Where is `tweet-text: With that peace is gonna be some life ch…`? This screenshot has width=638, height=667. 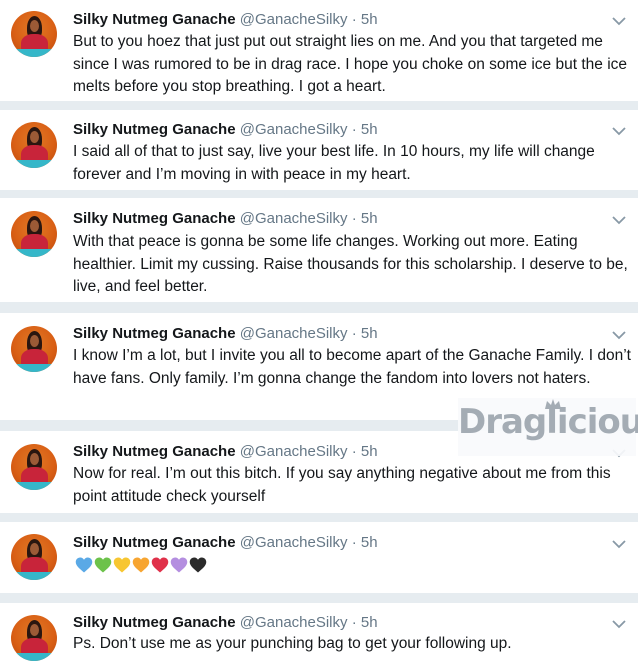
tweet-text: With that peace is gonna be some life ch… is located at coordinates (350, 264).